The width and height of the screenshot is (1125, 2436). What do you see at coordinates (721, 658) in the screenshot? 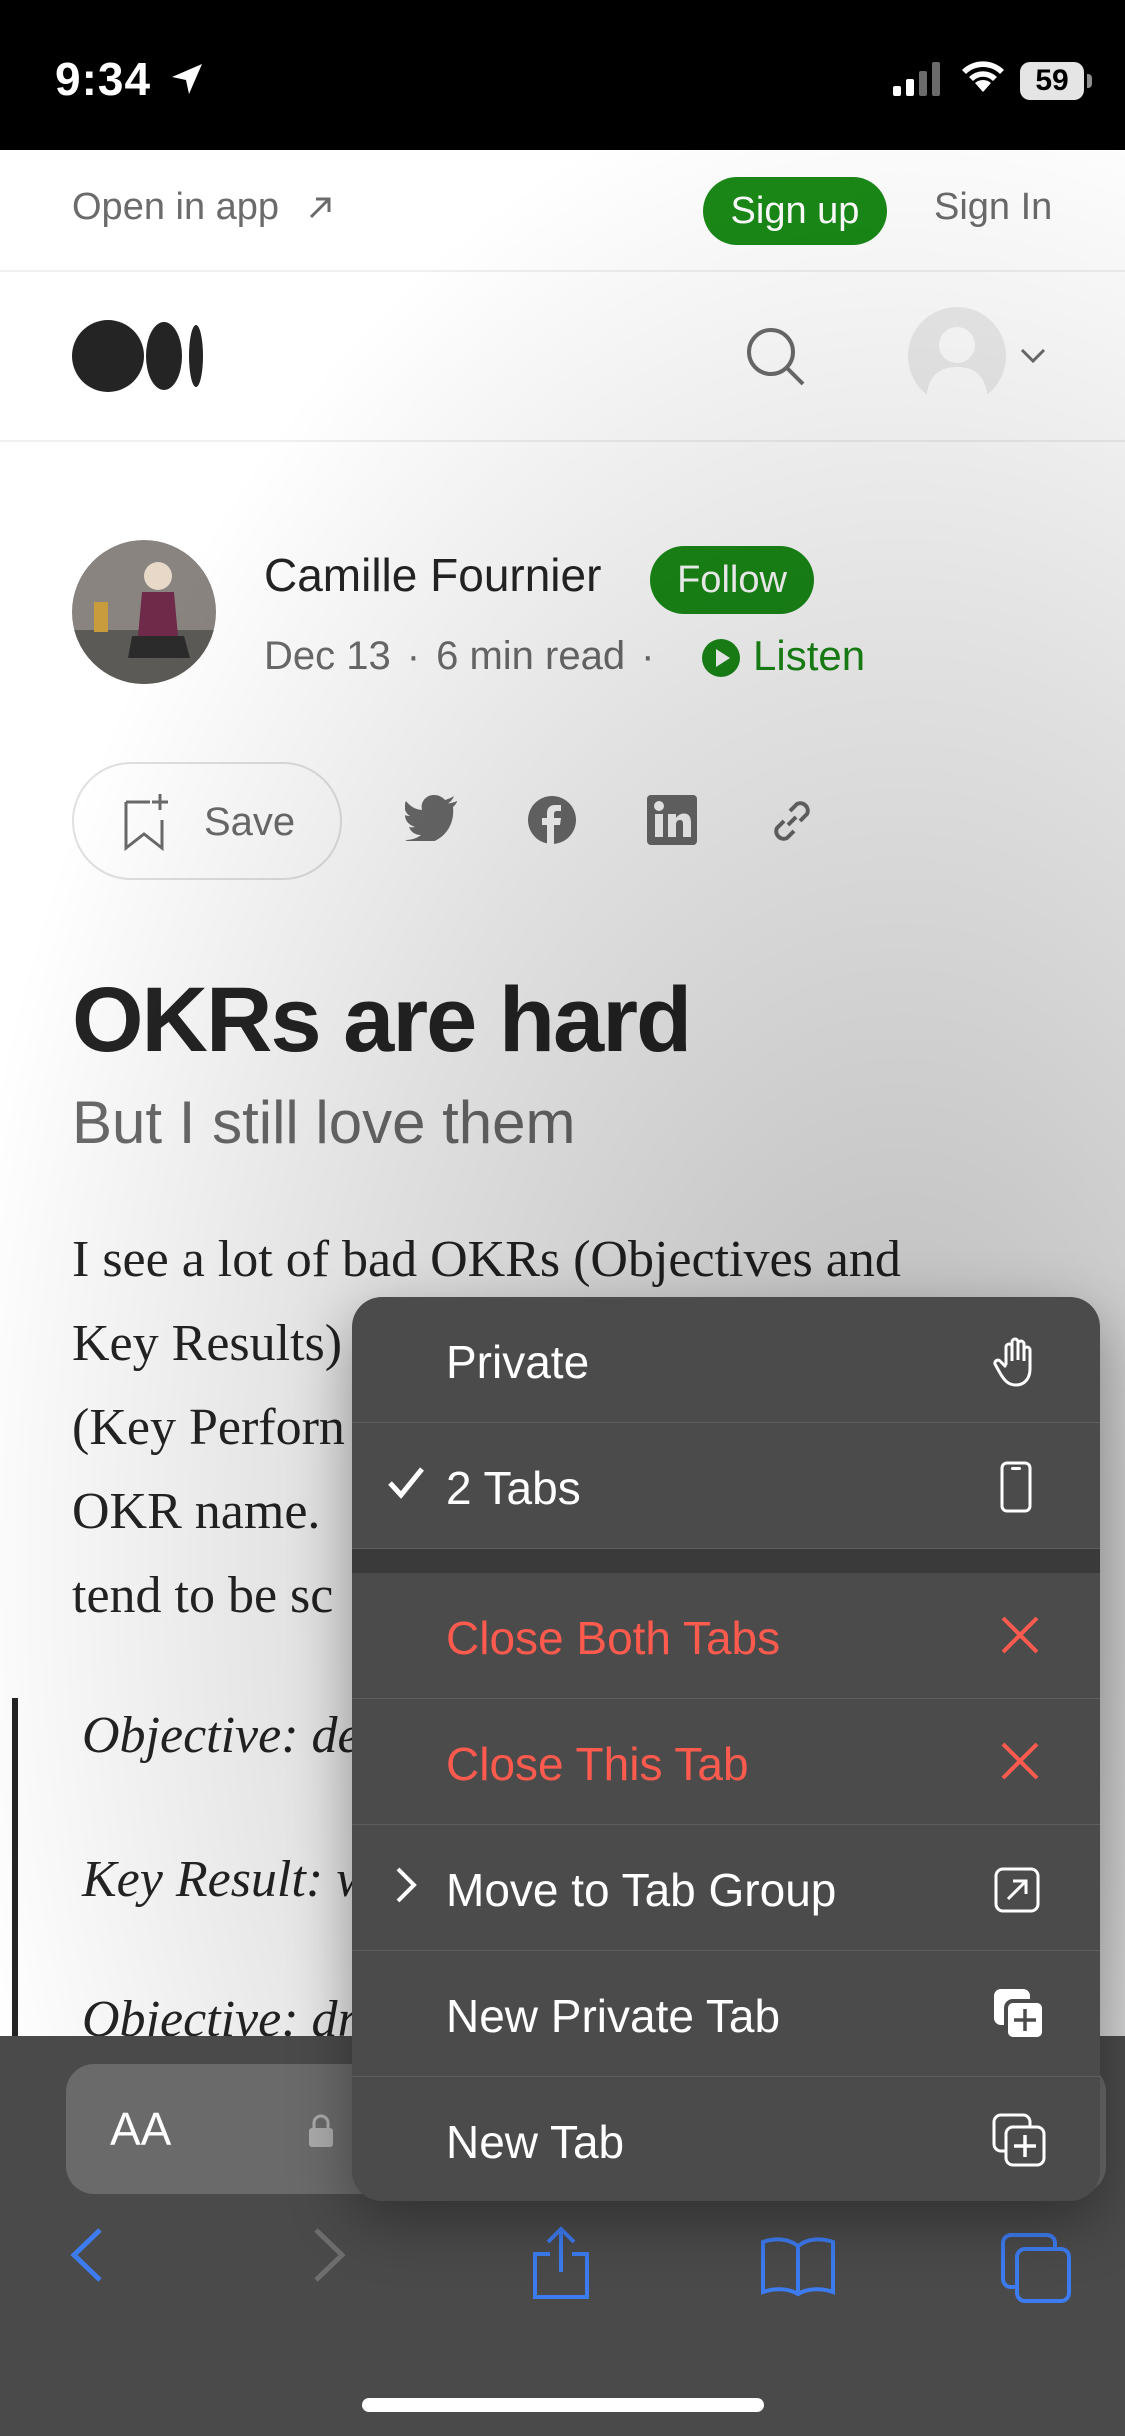
I see `play-circle-icon` at bounding box center [721, 658].